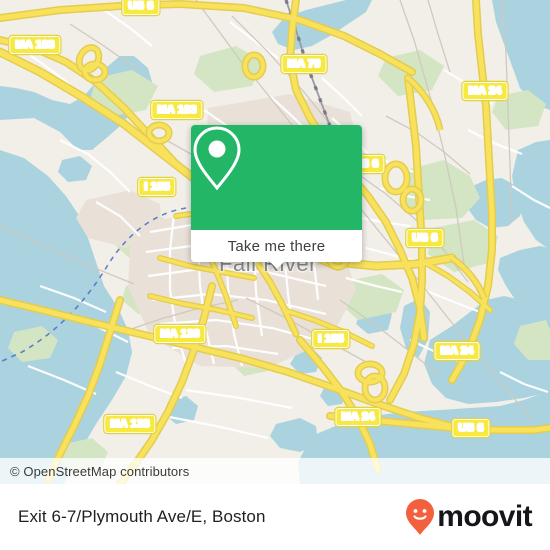  What do you see at coordinates (277, 266) in the screenshot?
I see `callout-pointer` at bounding box center [277, 266].